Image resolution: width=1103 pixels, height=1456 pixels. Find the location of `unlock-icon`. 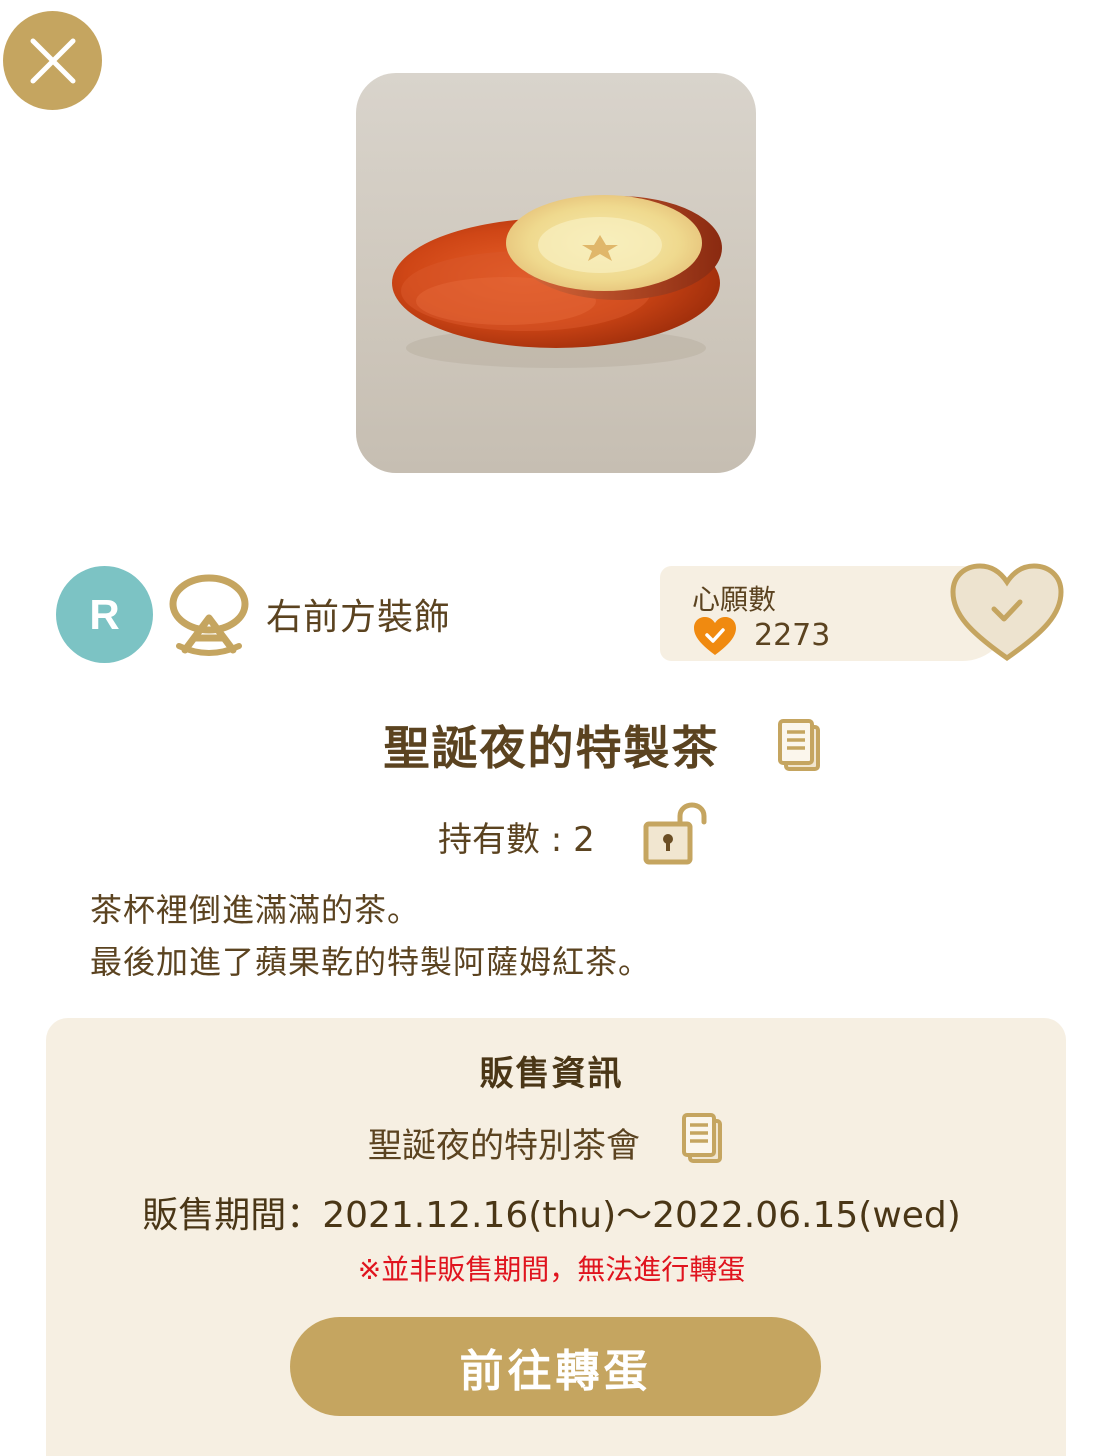

unlock-icon is located at coordinates (676, 834).